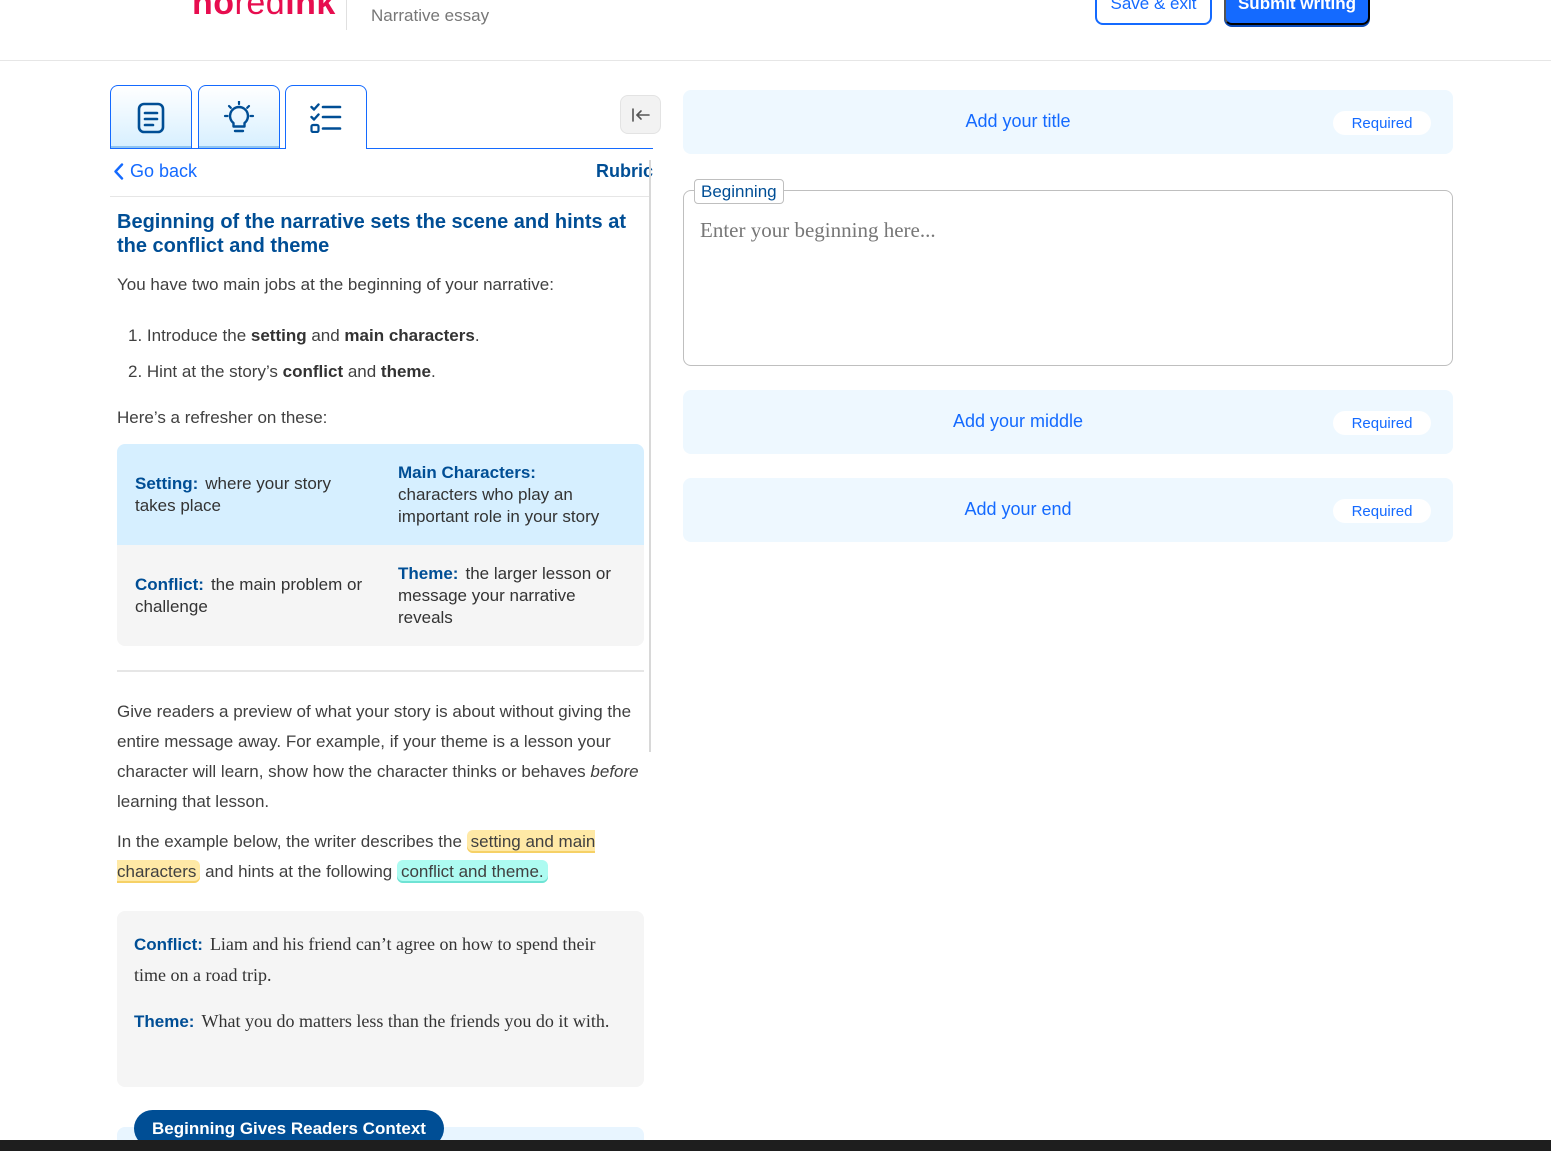 This screenshot has height=1151, width=1551. I want to click on rubric-heading: Rubric, so click(625, 171).